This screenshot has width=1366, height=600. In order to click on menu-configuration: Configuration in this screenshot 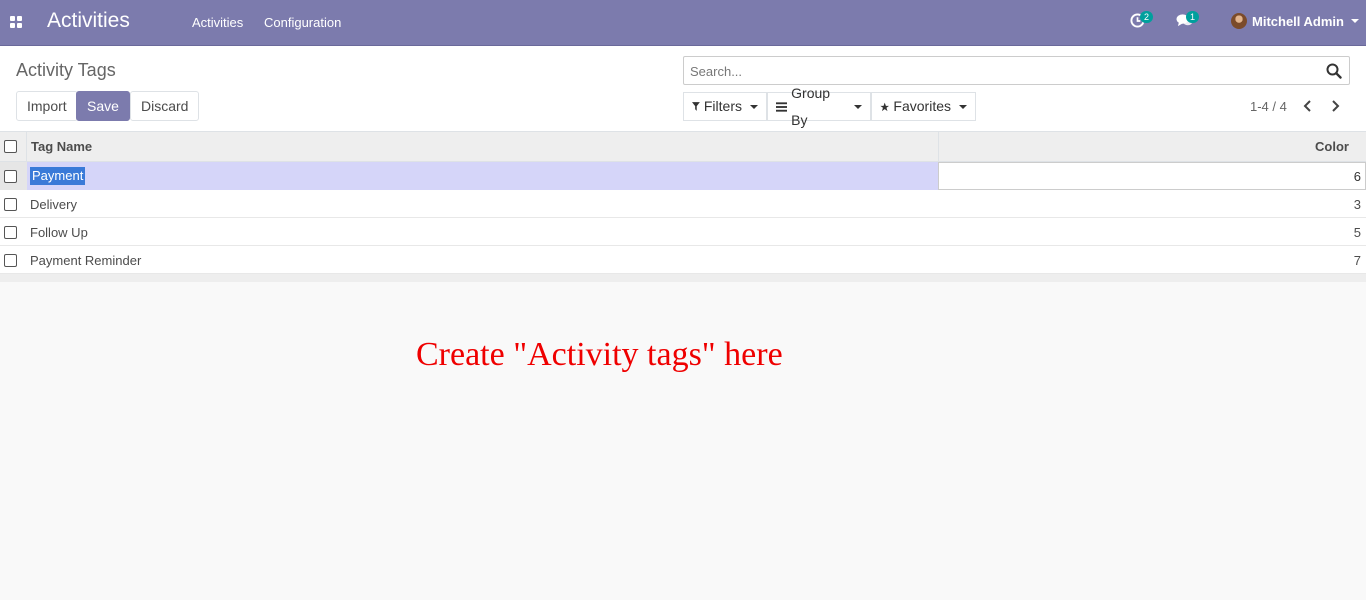, I will do `click(302, 22)`.